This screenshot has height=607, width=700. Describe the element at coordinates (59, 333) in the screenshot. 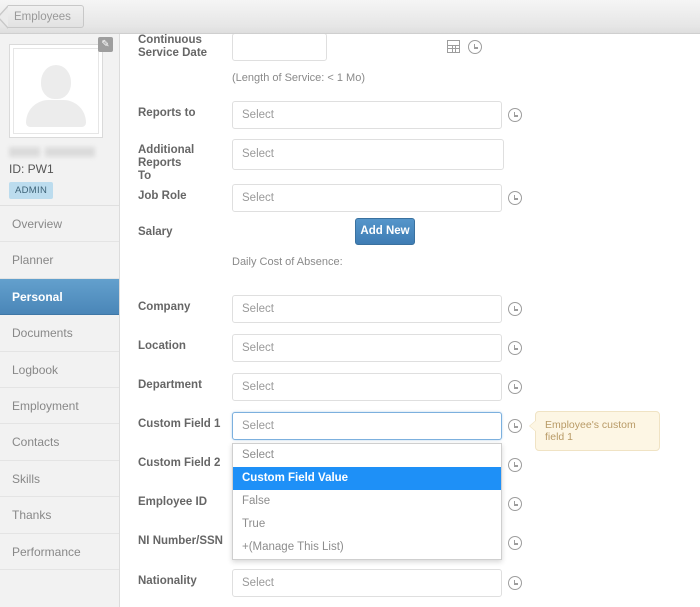

I see `sidebar-item-documents: Documents` at that location.